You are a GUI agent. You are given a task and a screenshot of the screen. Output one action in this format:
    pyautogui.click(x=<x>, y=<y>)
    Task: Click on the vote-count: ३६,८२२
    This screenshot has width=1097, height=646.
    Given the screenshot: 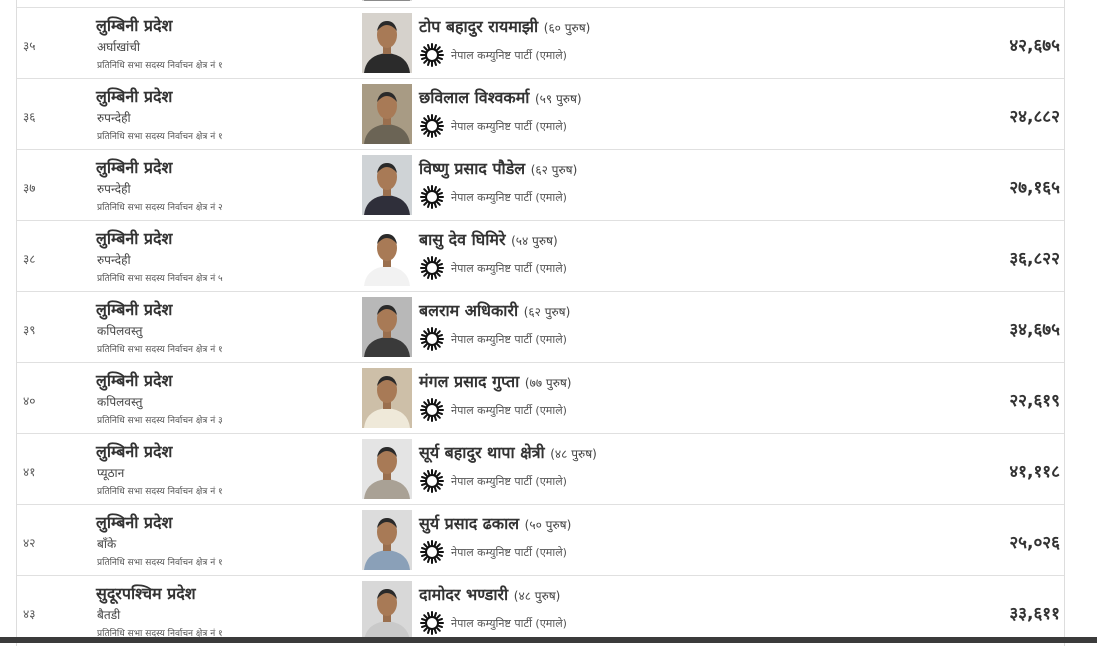 What is the action you would take?
    pyautogui.click(x=1034, y=259)
    